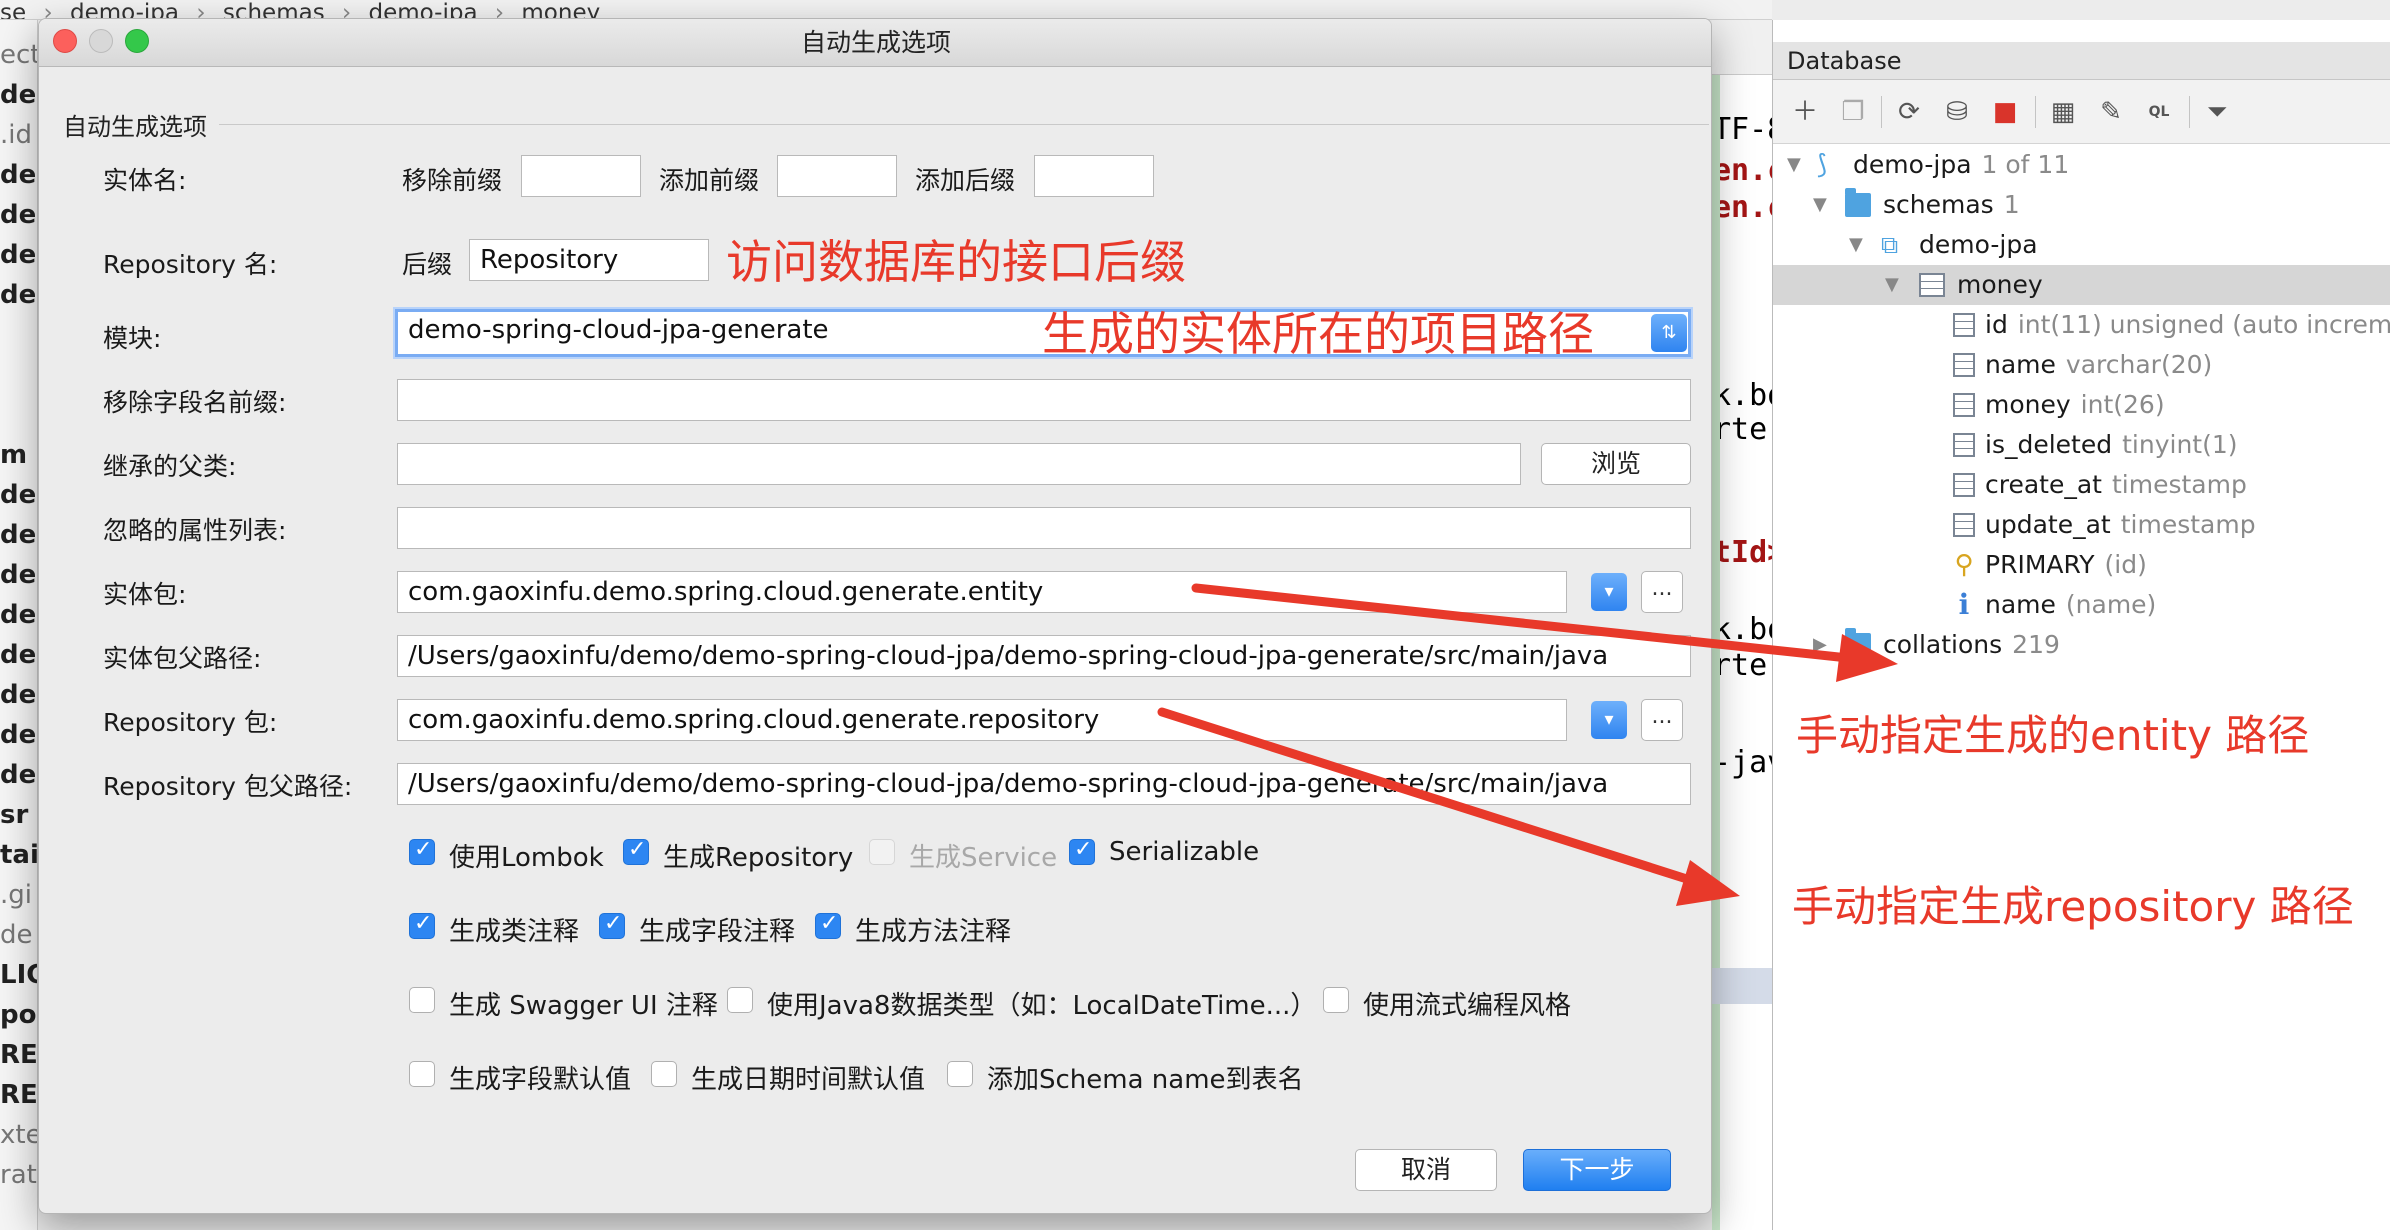  Describe the element at coordinates (2081, 525) in the screenshot. I see `tree-node-column: update_at timestamp` at that location.